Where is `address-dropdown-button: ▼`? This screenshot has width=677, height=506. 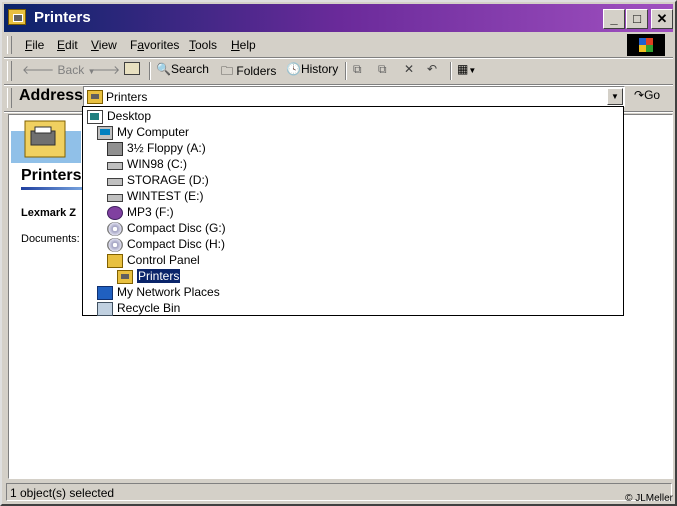 address-dropdown-button: ▼ is located at coordinates (615, 96).